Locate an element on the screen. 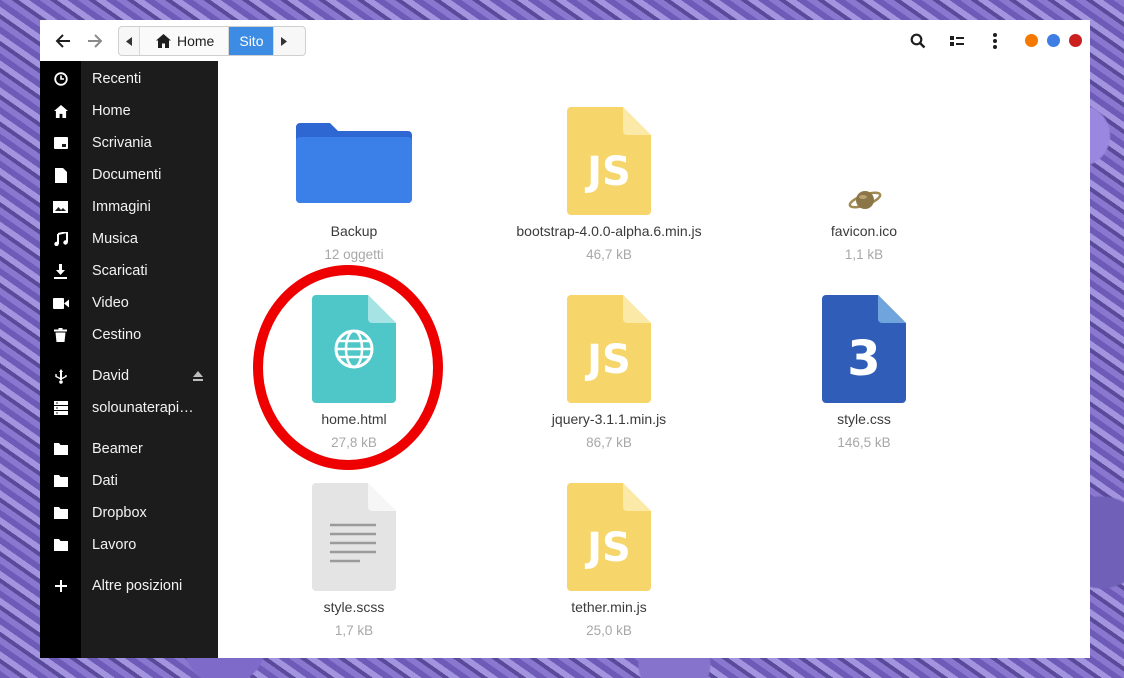 The height and width of the screenshot is (678, 1124). menu-kebab-icon is located at coordinates (995, 41).